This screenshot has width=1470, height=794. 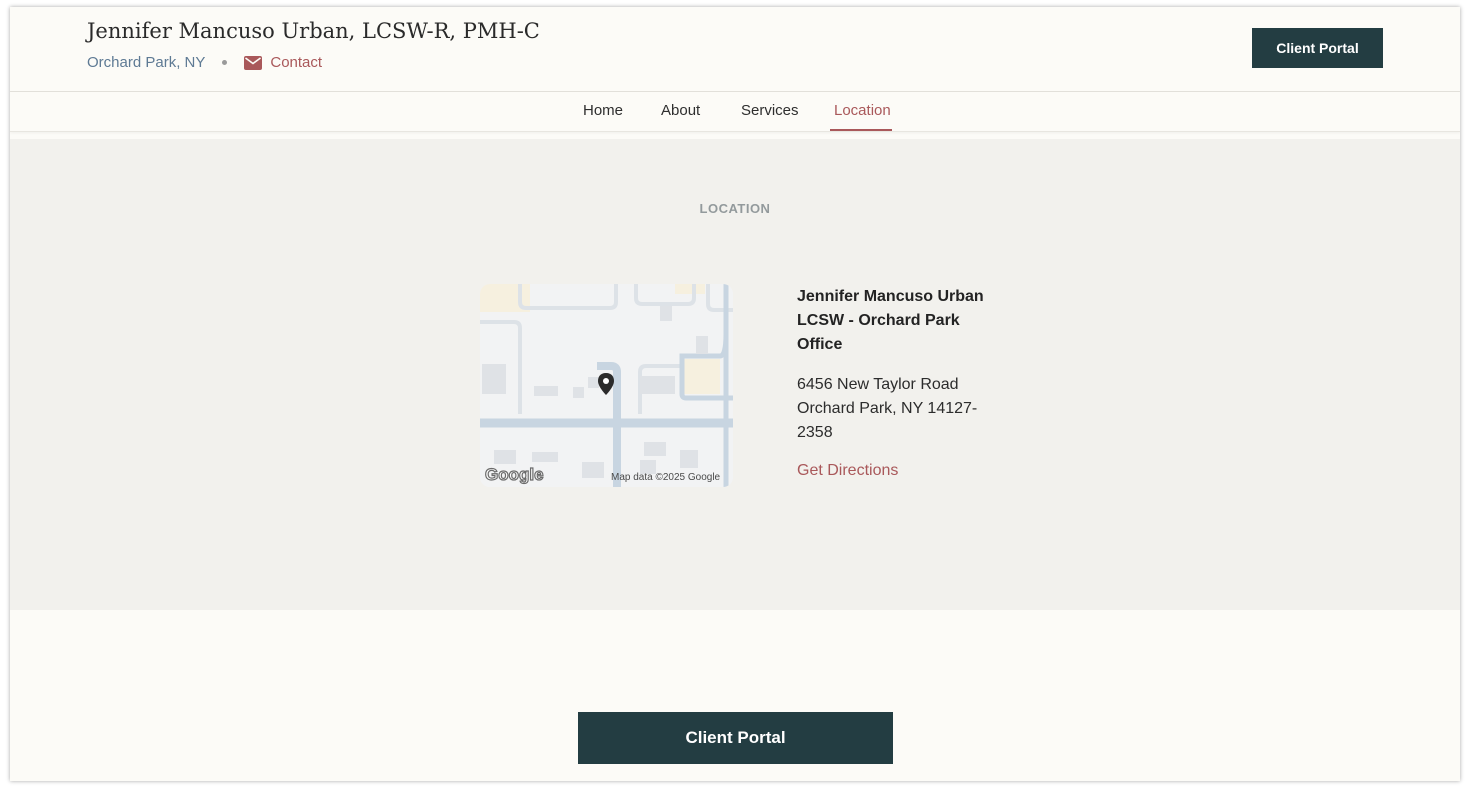 I want to click on header-location: Orchard Park, NY, so click(x=146, y=62).